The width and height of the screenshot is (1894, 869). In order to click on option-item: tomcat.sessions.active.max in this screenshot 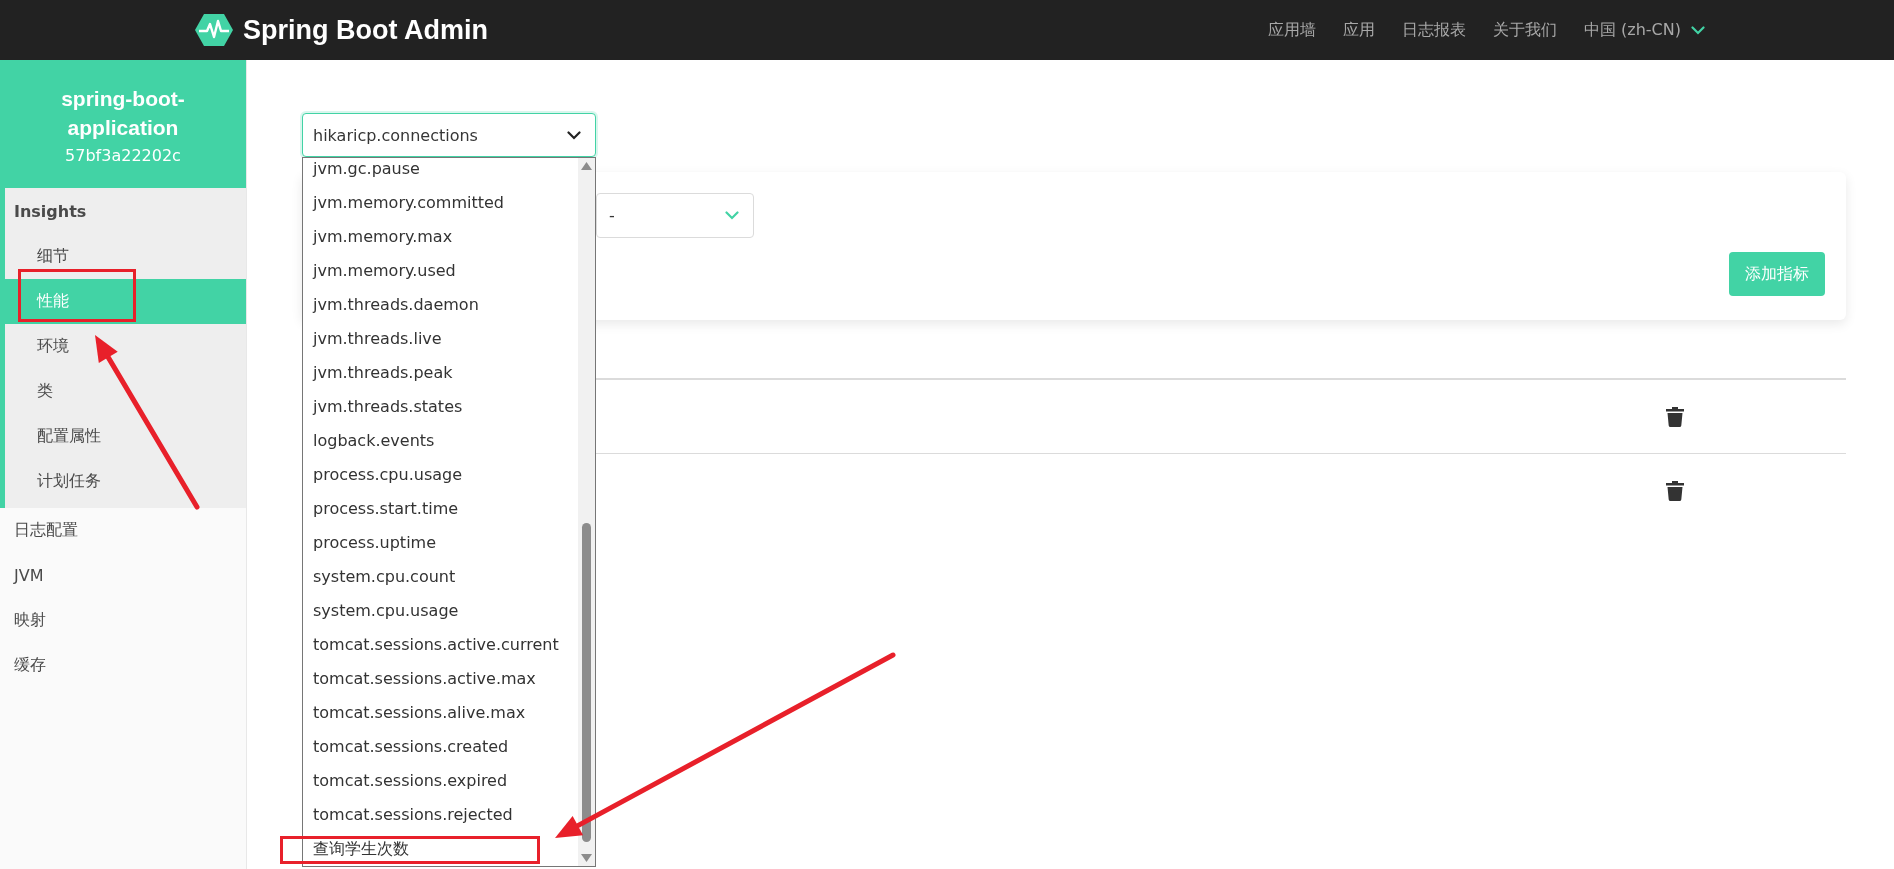, I will do `click(440, 679)`.